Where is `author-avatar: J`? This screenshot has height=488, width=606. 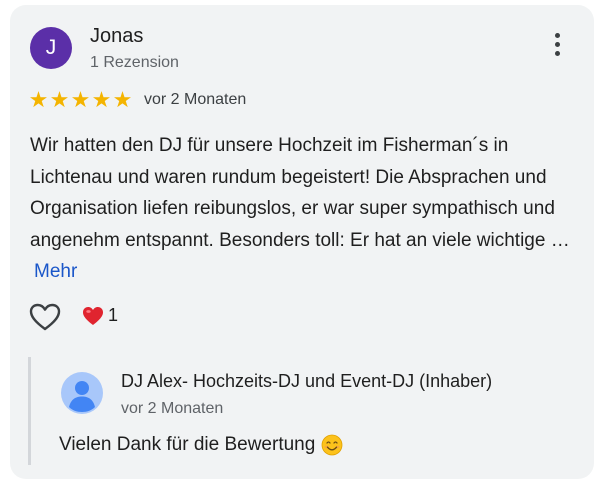 author-avatar: J is located at coordinates (51, 48).